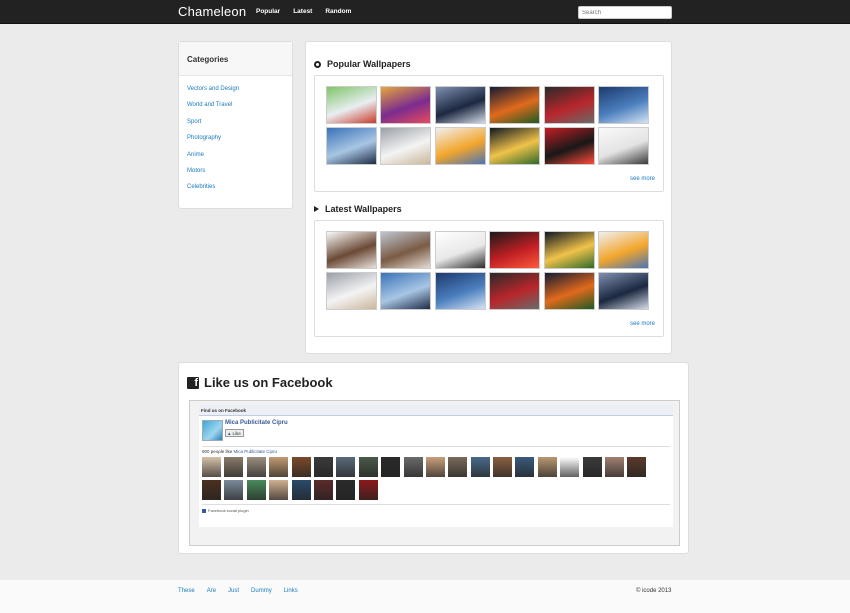 This screenshot has width=850, height=613. I want to click on footer-link: Just, so click(233, 591).